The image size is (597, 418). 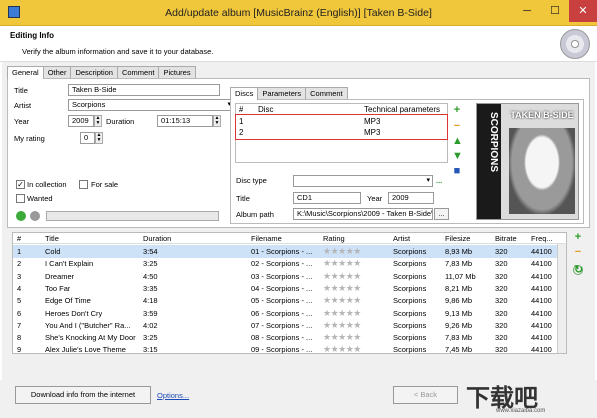 What do you see at coordinates (150, 338) in the screenshot?
I see `track-duration: 3:25` at bounding box center [150, 338].